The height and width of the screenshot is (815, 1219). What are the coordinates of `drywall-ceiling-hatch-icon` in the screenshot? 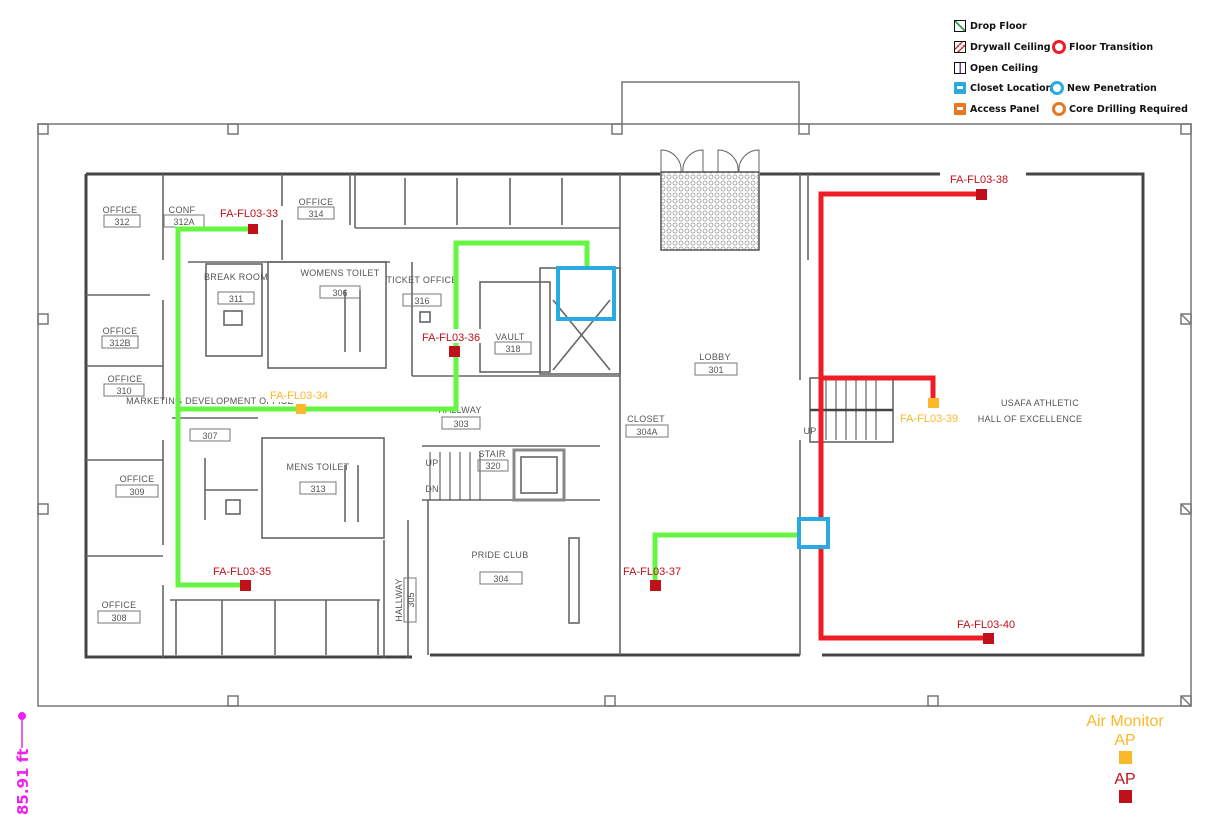 It's located at (960, 47).